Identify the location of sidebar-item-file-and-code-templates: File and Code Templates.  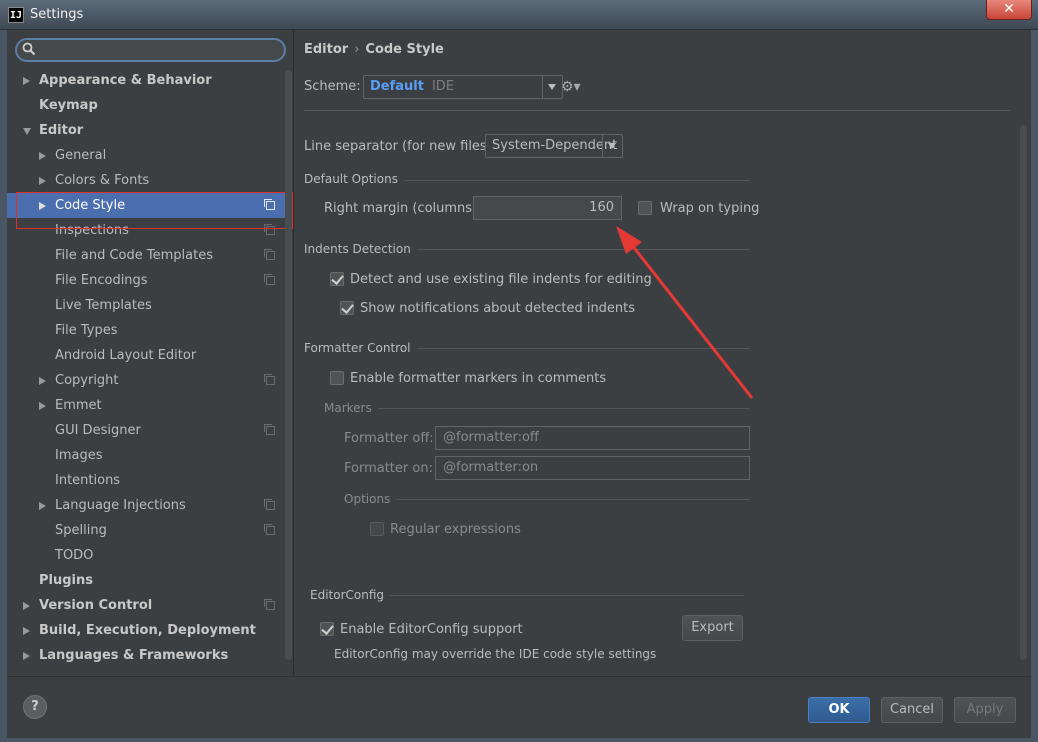
(146, 255).